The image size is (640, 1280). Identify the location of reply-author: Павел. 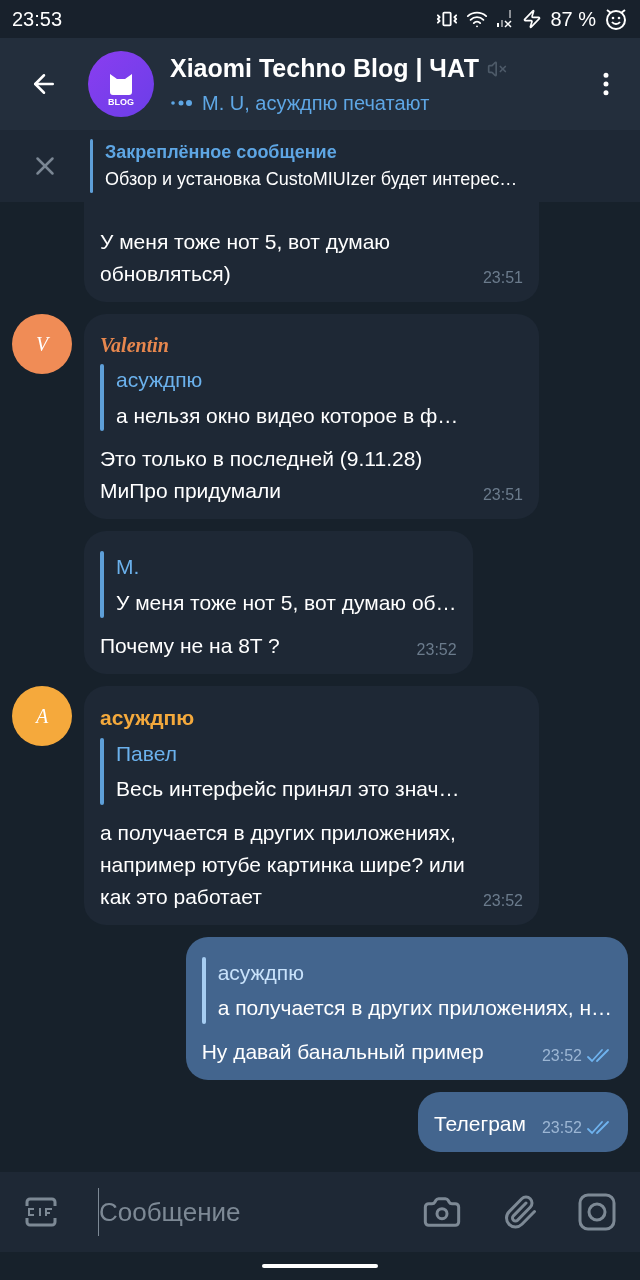
(147, 753).